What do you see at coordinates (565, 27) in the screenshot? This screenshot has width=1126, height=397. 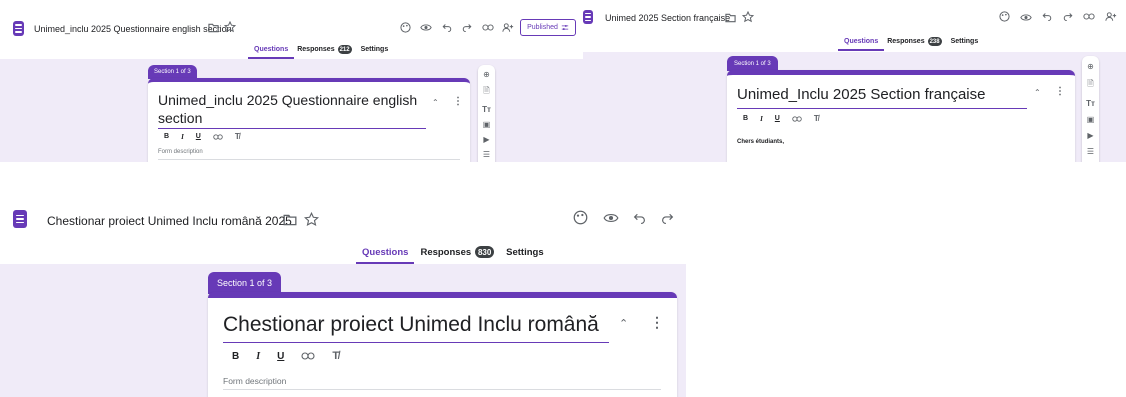 I see `tune-icon` at bounding box center [565, 27].